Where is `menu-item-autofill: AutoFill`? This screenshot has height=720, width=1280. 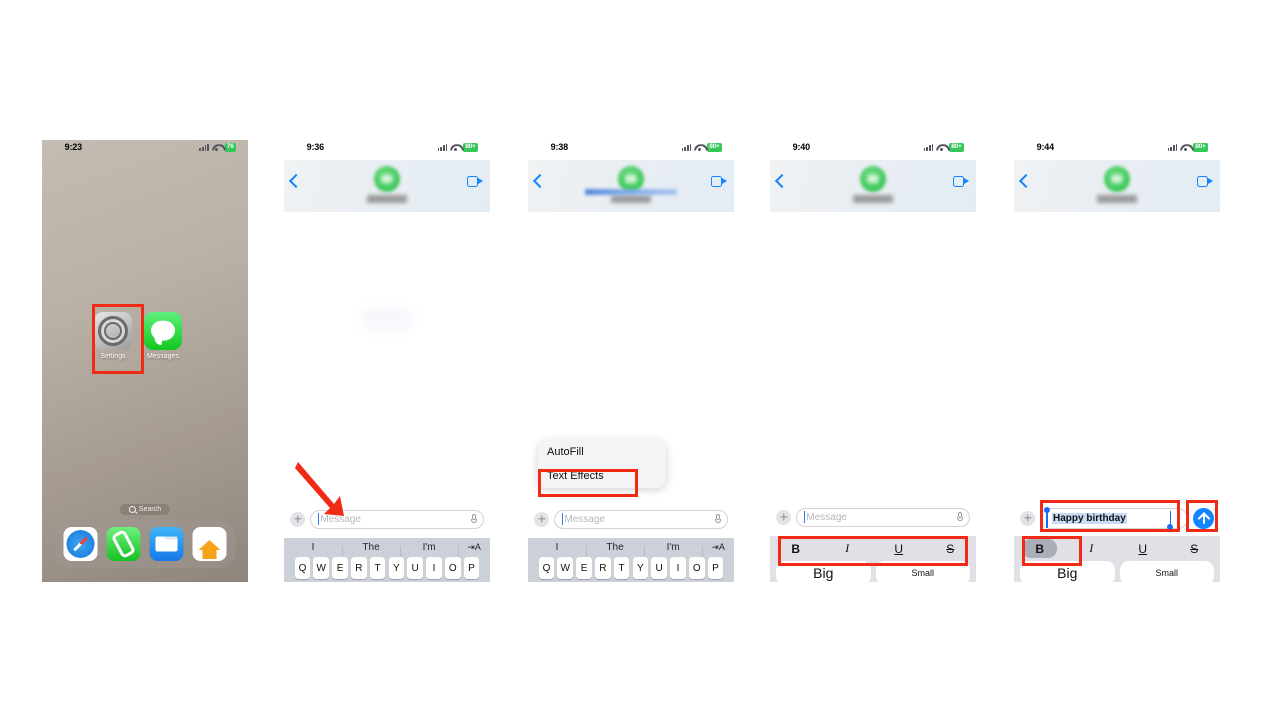
menu-item-autofill: AutoFill is located at coordinates (602, 452).